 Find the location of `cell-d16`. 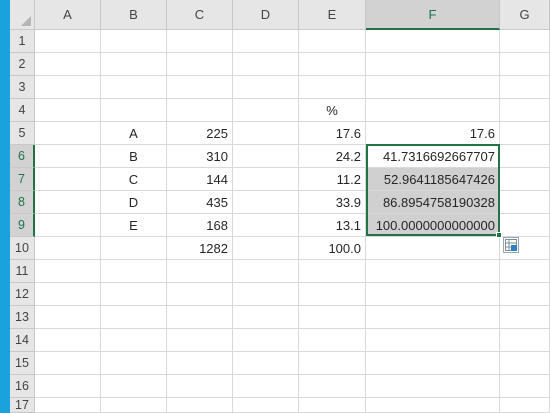

cell-d16 is located at coordinates (266, 386).